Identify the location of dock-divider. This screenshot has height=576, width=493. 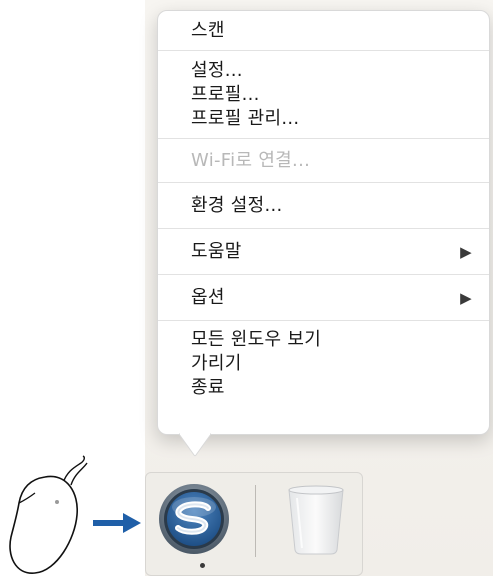
(255, 521).